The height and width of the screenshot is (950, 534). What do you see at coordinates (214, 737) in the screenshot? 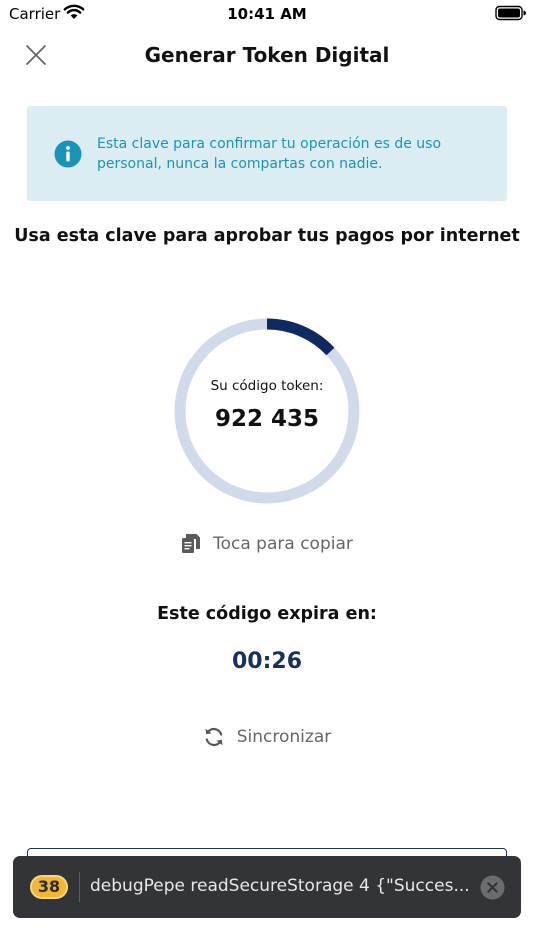
I see `sync-icon` at bounding box center [214, 737].